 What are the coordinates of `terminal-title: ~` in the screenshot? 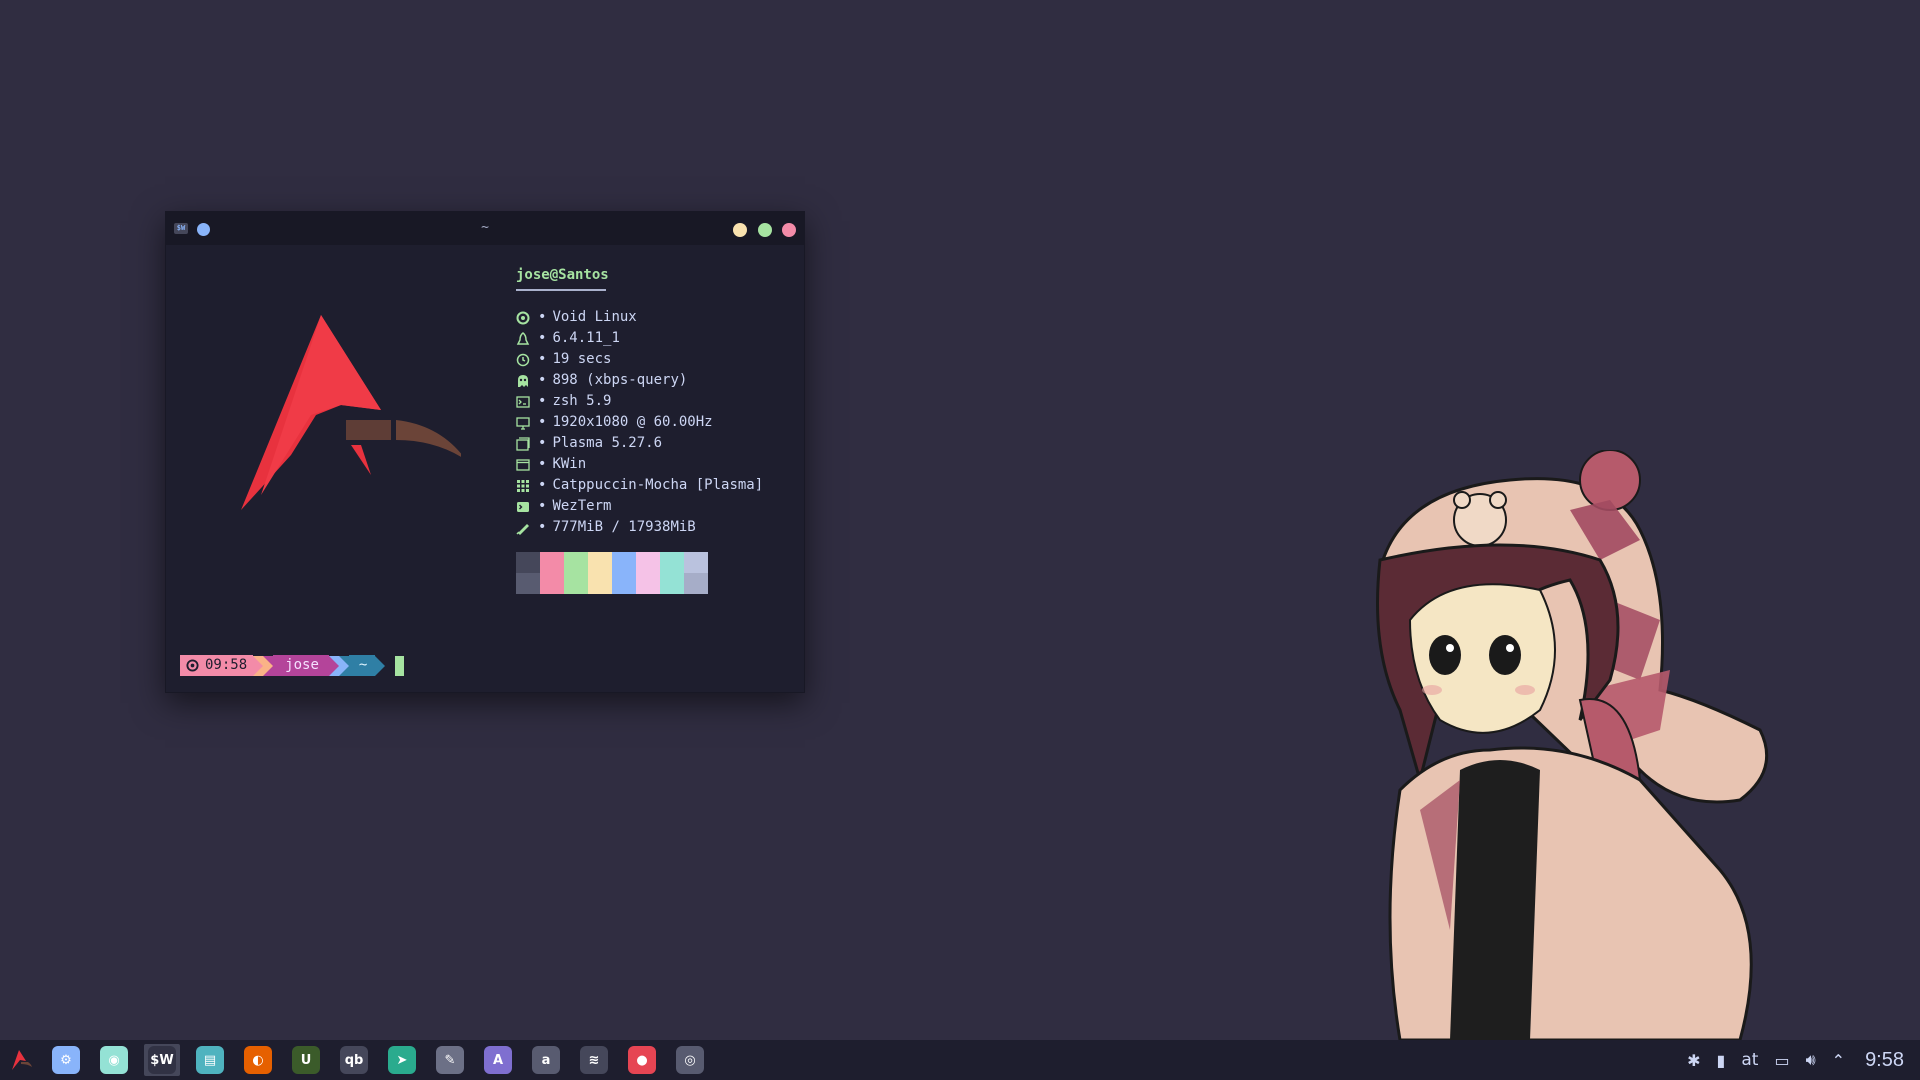 It's located at (485, 227).